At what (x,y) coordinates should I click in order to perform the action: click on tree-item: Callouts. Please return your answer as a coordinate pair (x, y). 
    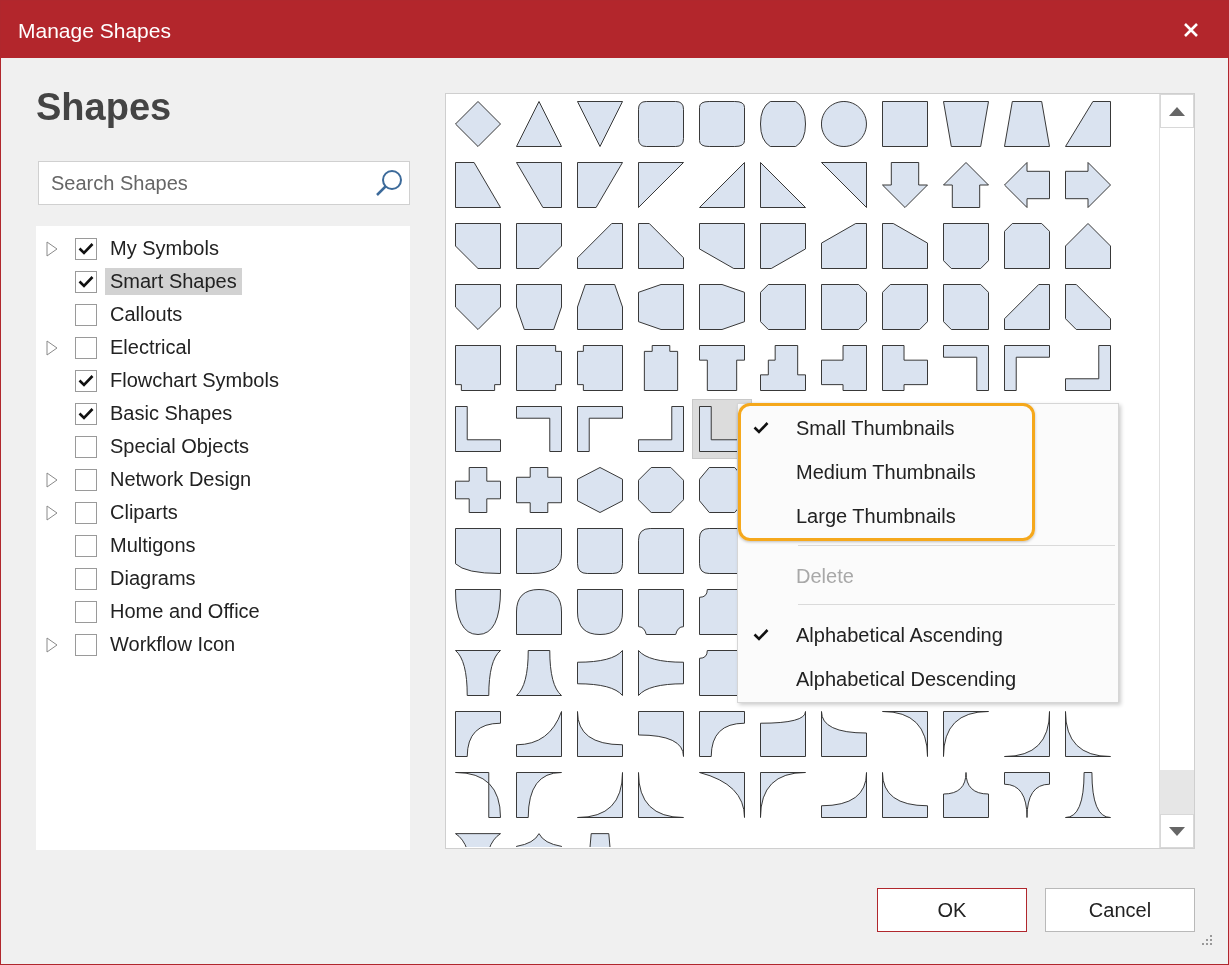
    Looking at the image, I should click on (146, 314).